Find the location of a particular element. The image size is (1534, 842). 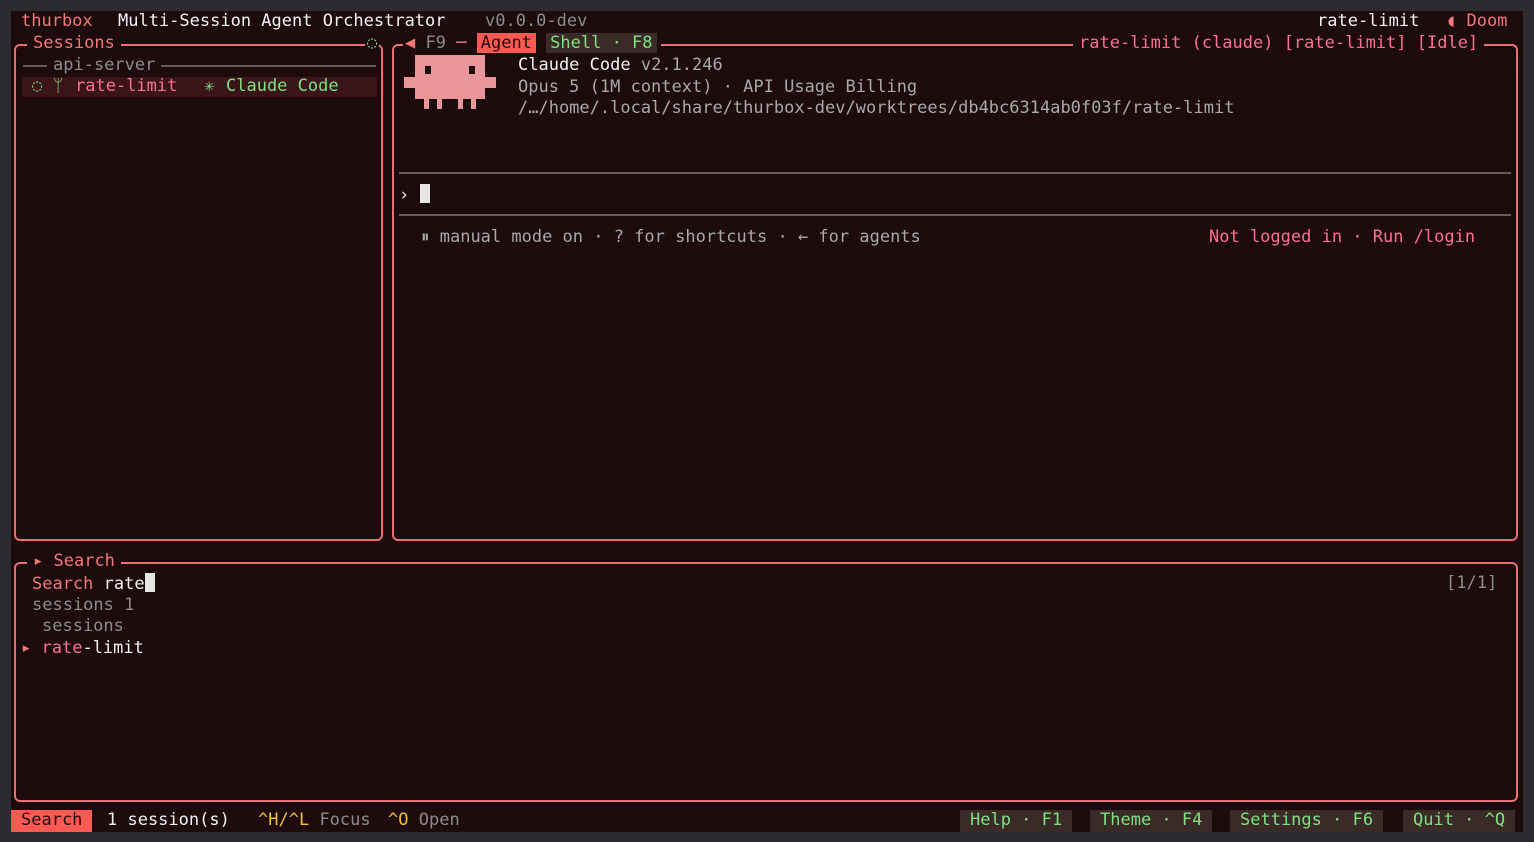

search-summary: sessions 1 is located at coordinates (83, 605).